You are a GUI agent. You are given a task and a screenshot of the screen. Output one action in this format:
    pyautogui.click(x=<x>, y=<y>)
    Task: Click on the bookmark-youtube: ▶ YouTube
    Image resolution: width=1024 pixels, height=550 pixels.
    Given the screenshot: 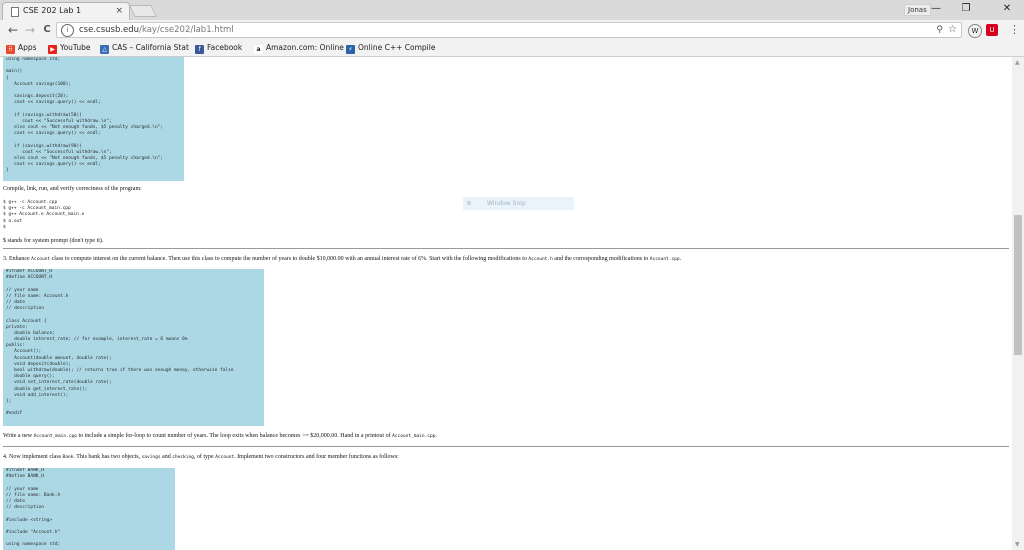 What is the action you would take?
    pyautogui.click(x=69, y=48)
    